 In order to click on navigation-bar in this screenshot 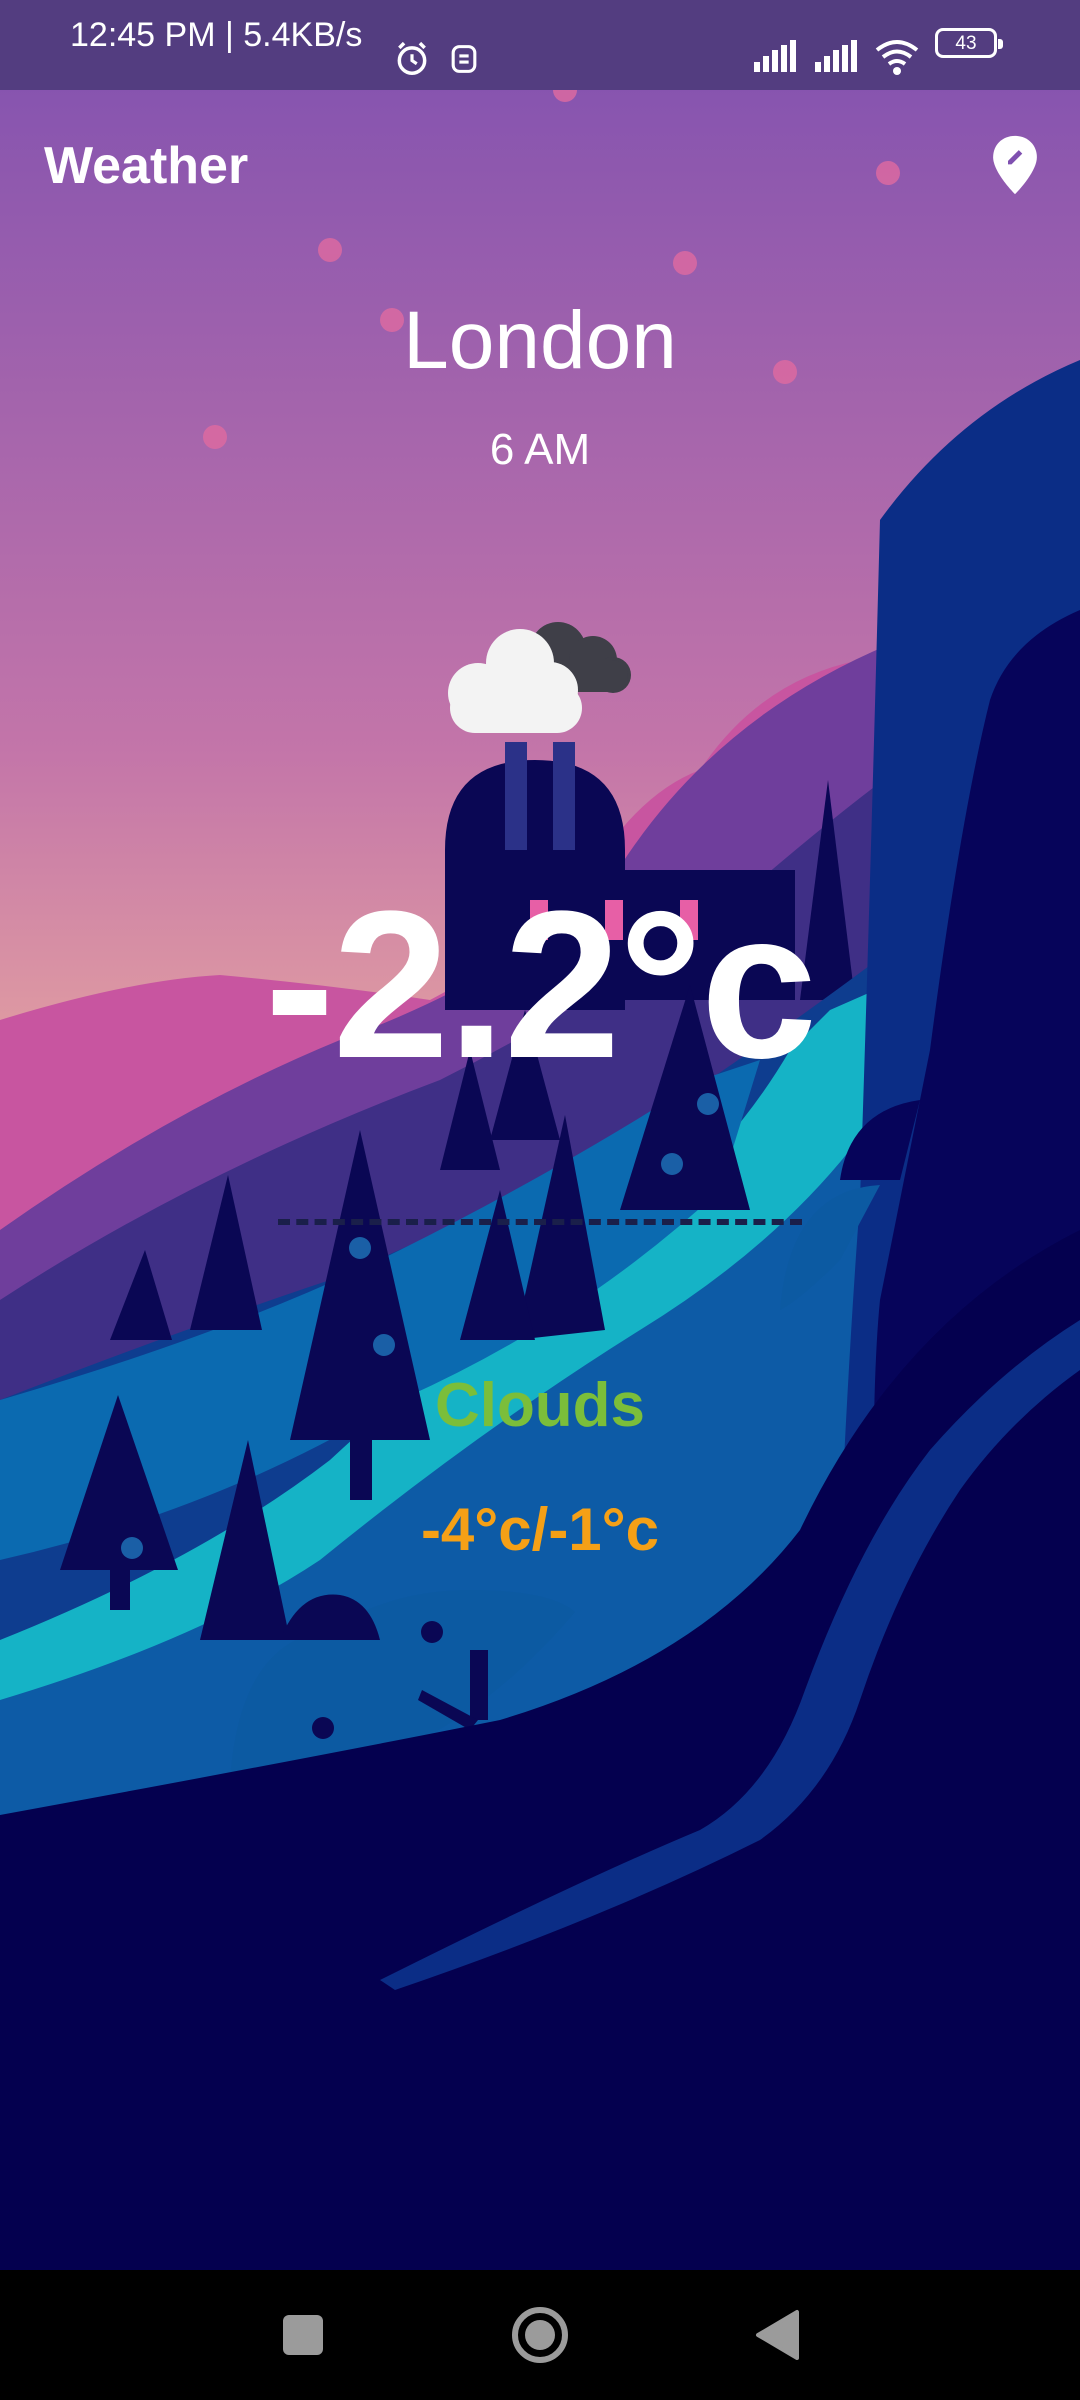, I will do `click(540, 2335)`.